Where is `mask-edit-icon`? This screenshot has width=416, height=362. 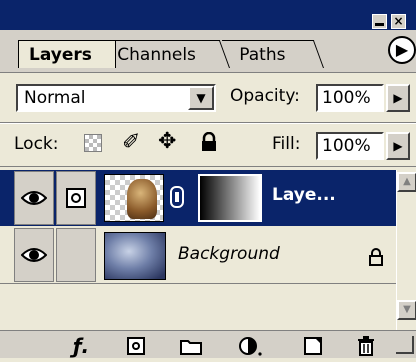
mask-edit-icon is located at coordinates (76, 198).